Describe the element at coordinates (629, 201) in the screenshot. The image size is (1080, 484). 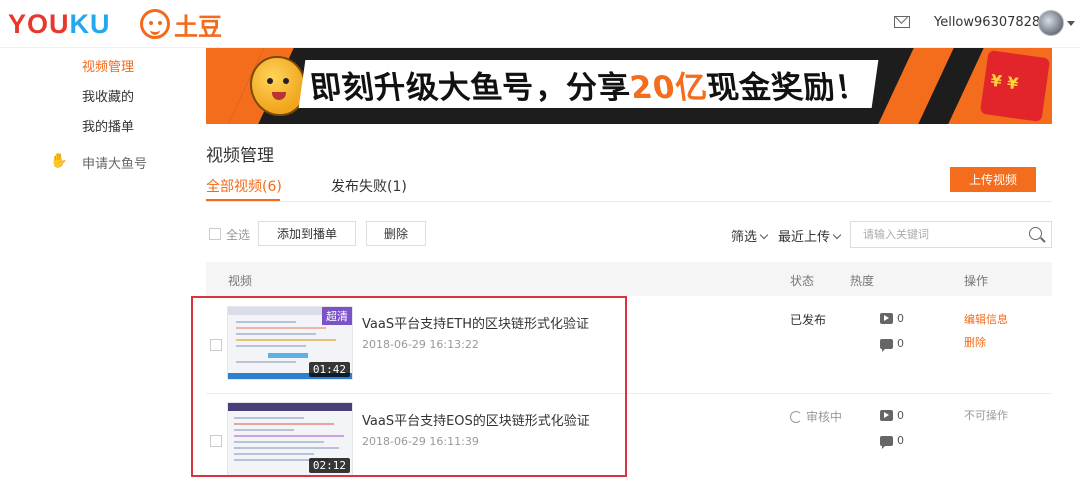
I see `tab-divider` at that location.